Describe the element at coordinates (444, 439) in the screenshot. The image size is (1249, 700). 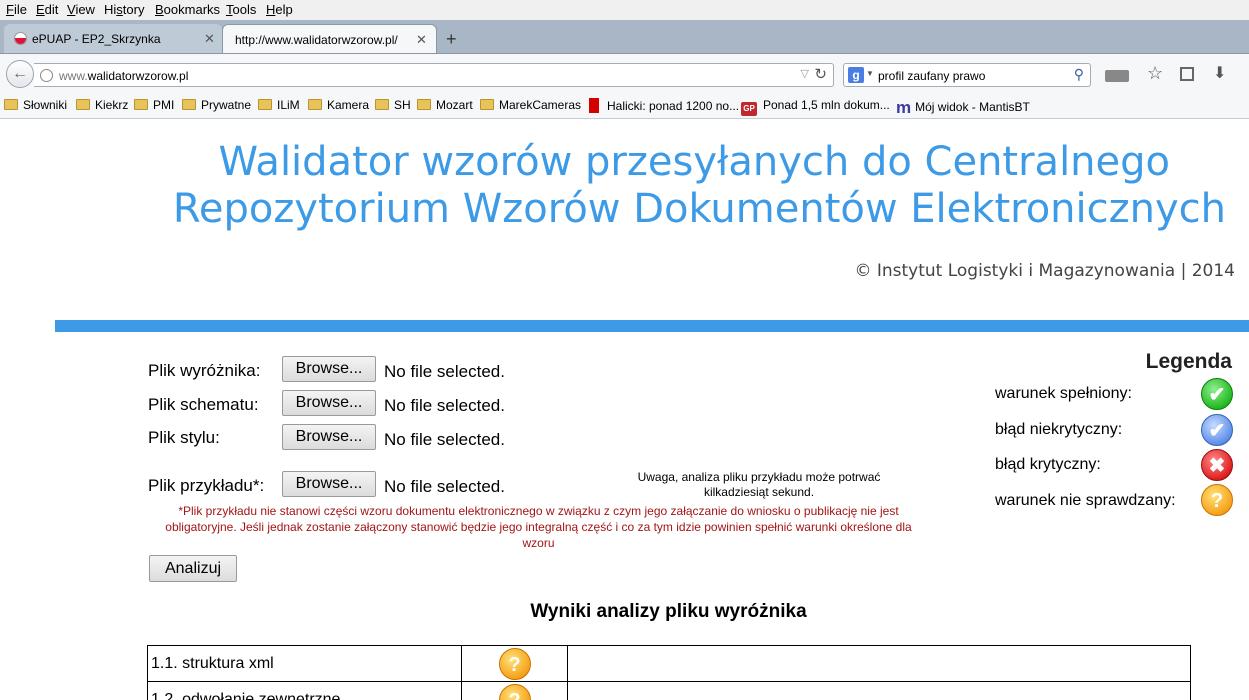
I see `file-status-styl: No file selected.` at that location.